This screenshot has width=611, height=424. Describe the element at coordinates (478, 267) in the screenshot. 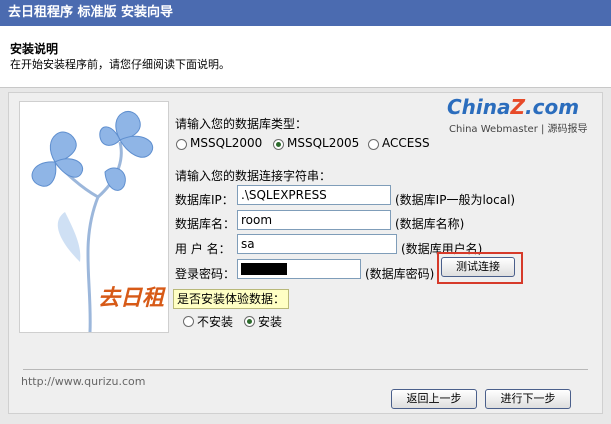

I see `test-connection-button: 测试连接` at that location.